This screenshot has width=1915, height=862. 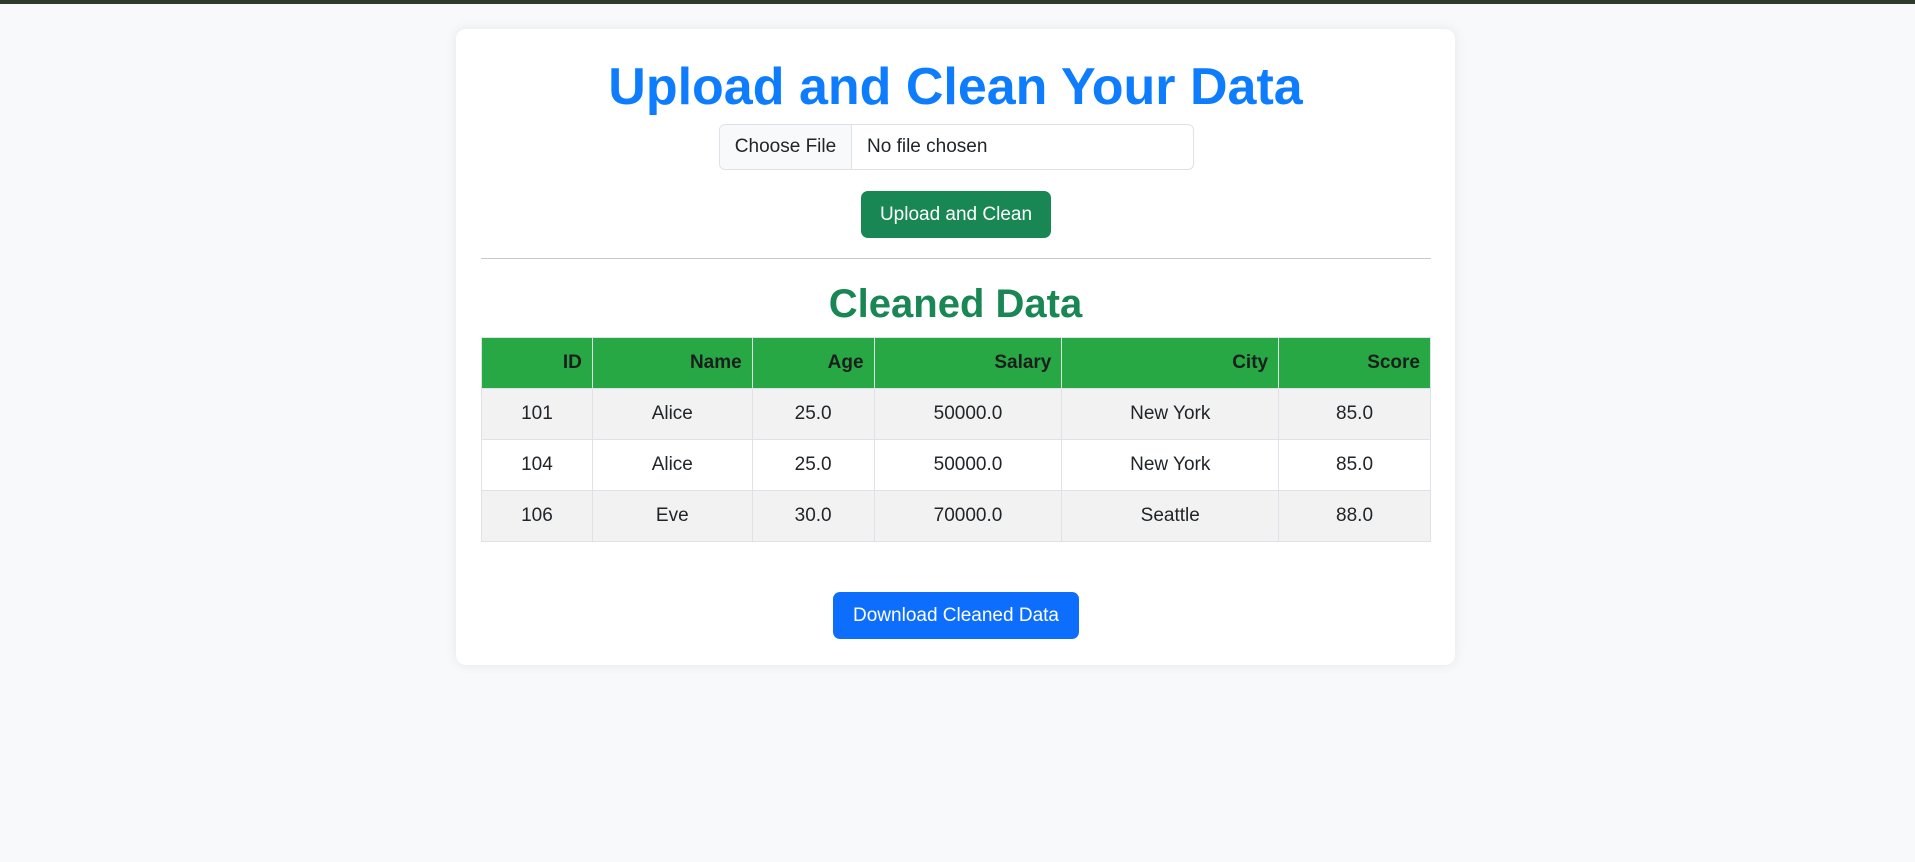 What do you see at coordinates (1354, 516) in the screenshot?
I see `cell-score: 88.0` at bounding box center [1354, 516].